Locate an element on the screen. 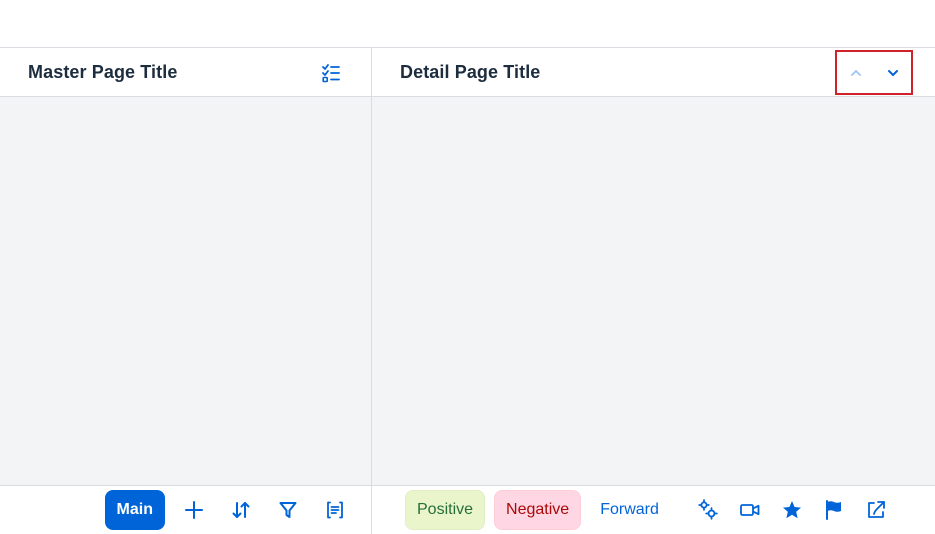 The height and width of the screenshot is (534, 935). group-button is located at coordinates (335, 510).